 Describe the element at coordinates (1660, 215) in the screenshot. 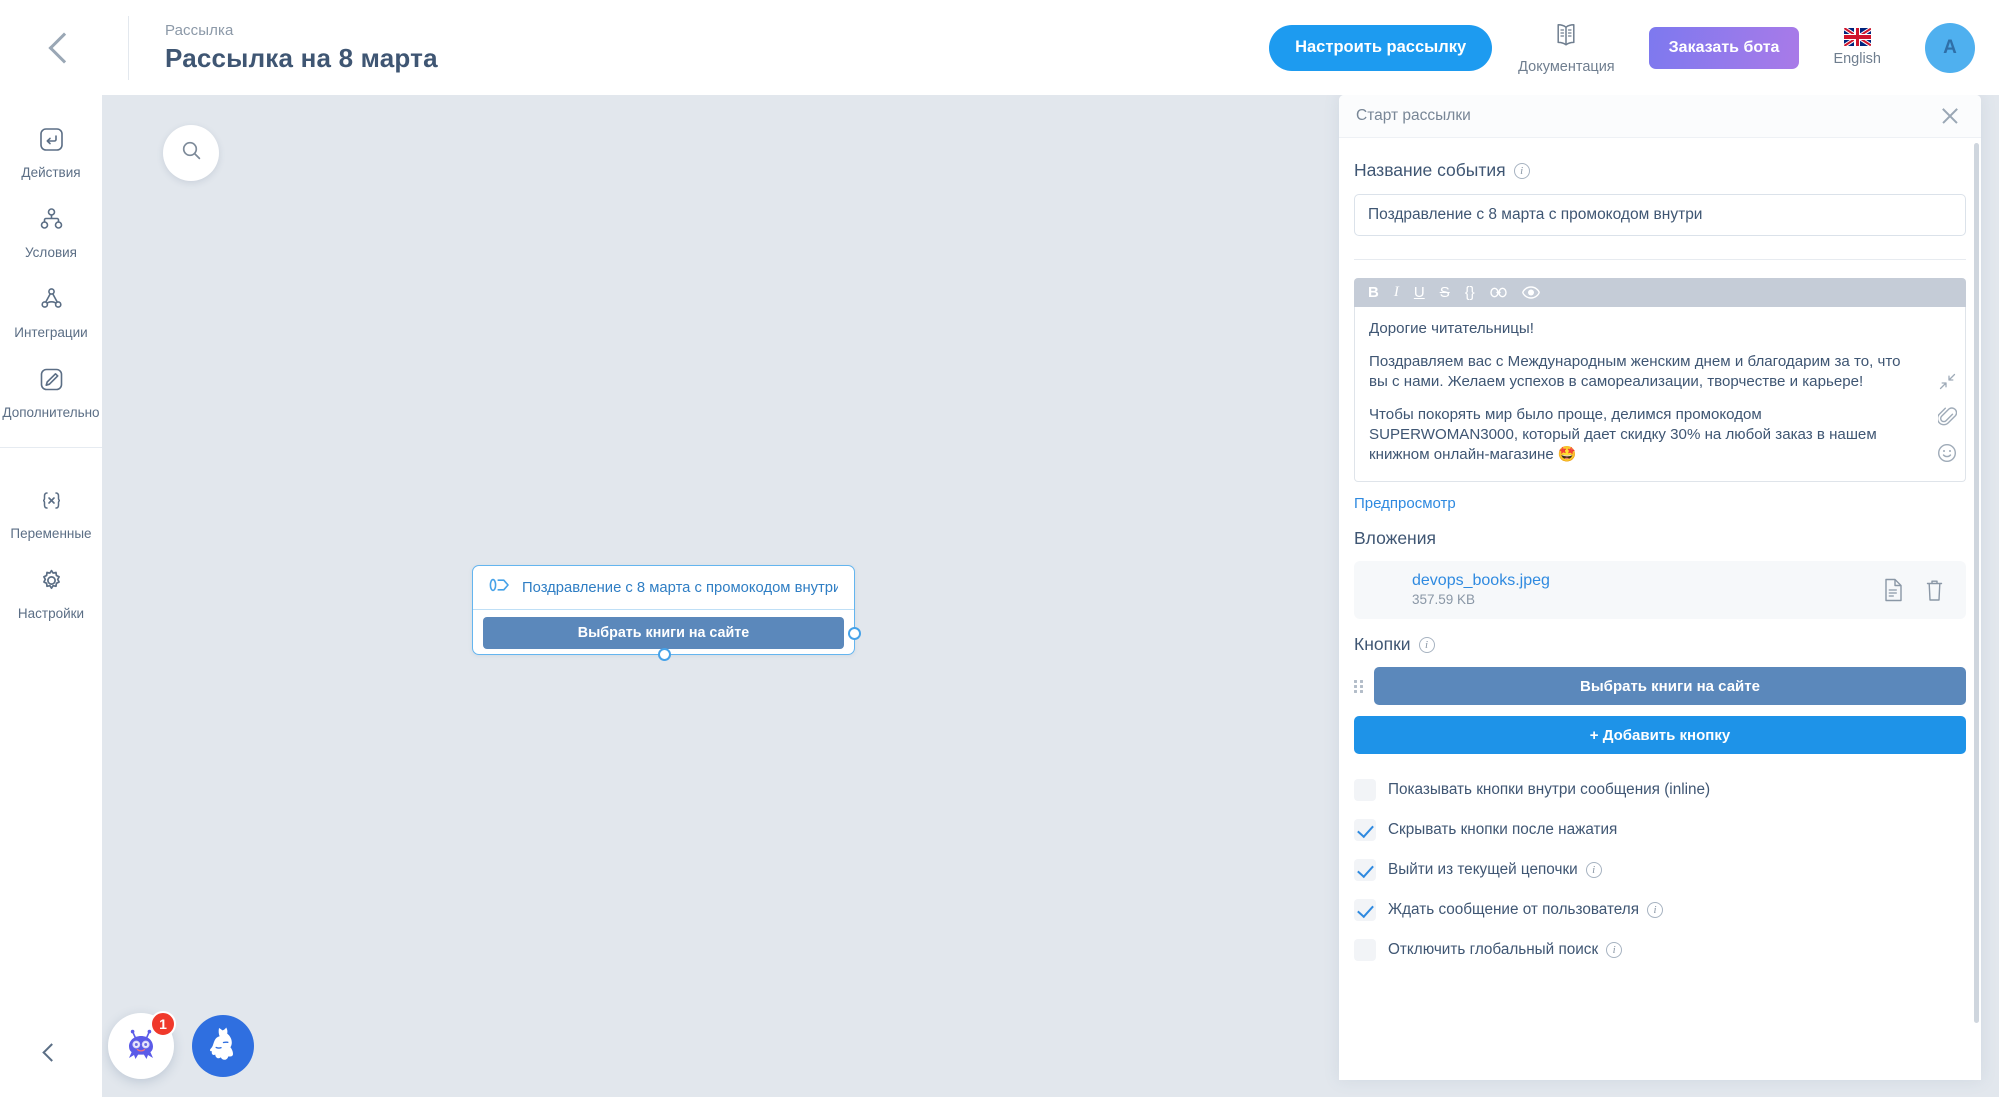

I see `event-name-input` at that location.